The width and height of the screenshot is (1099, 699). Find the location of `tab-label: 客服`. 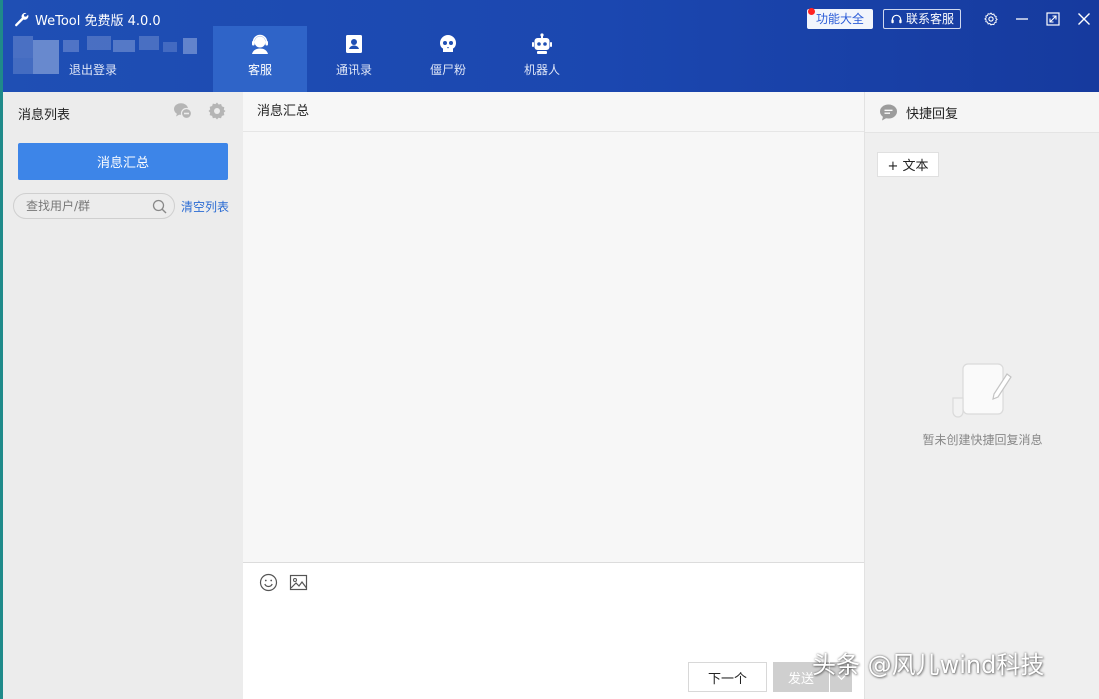

tab-label: 客服 is located at coordinates (259, 70).